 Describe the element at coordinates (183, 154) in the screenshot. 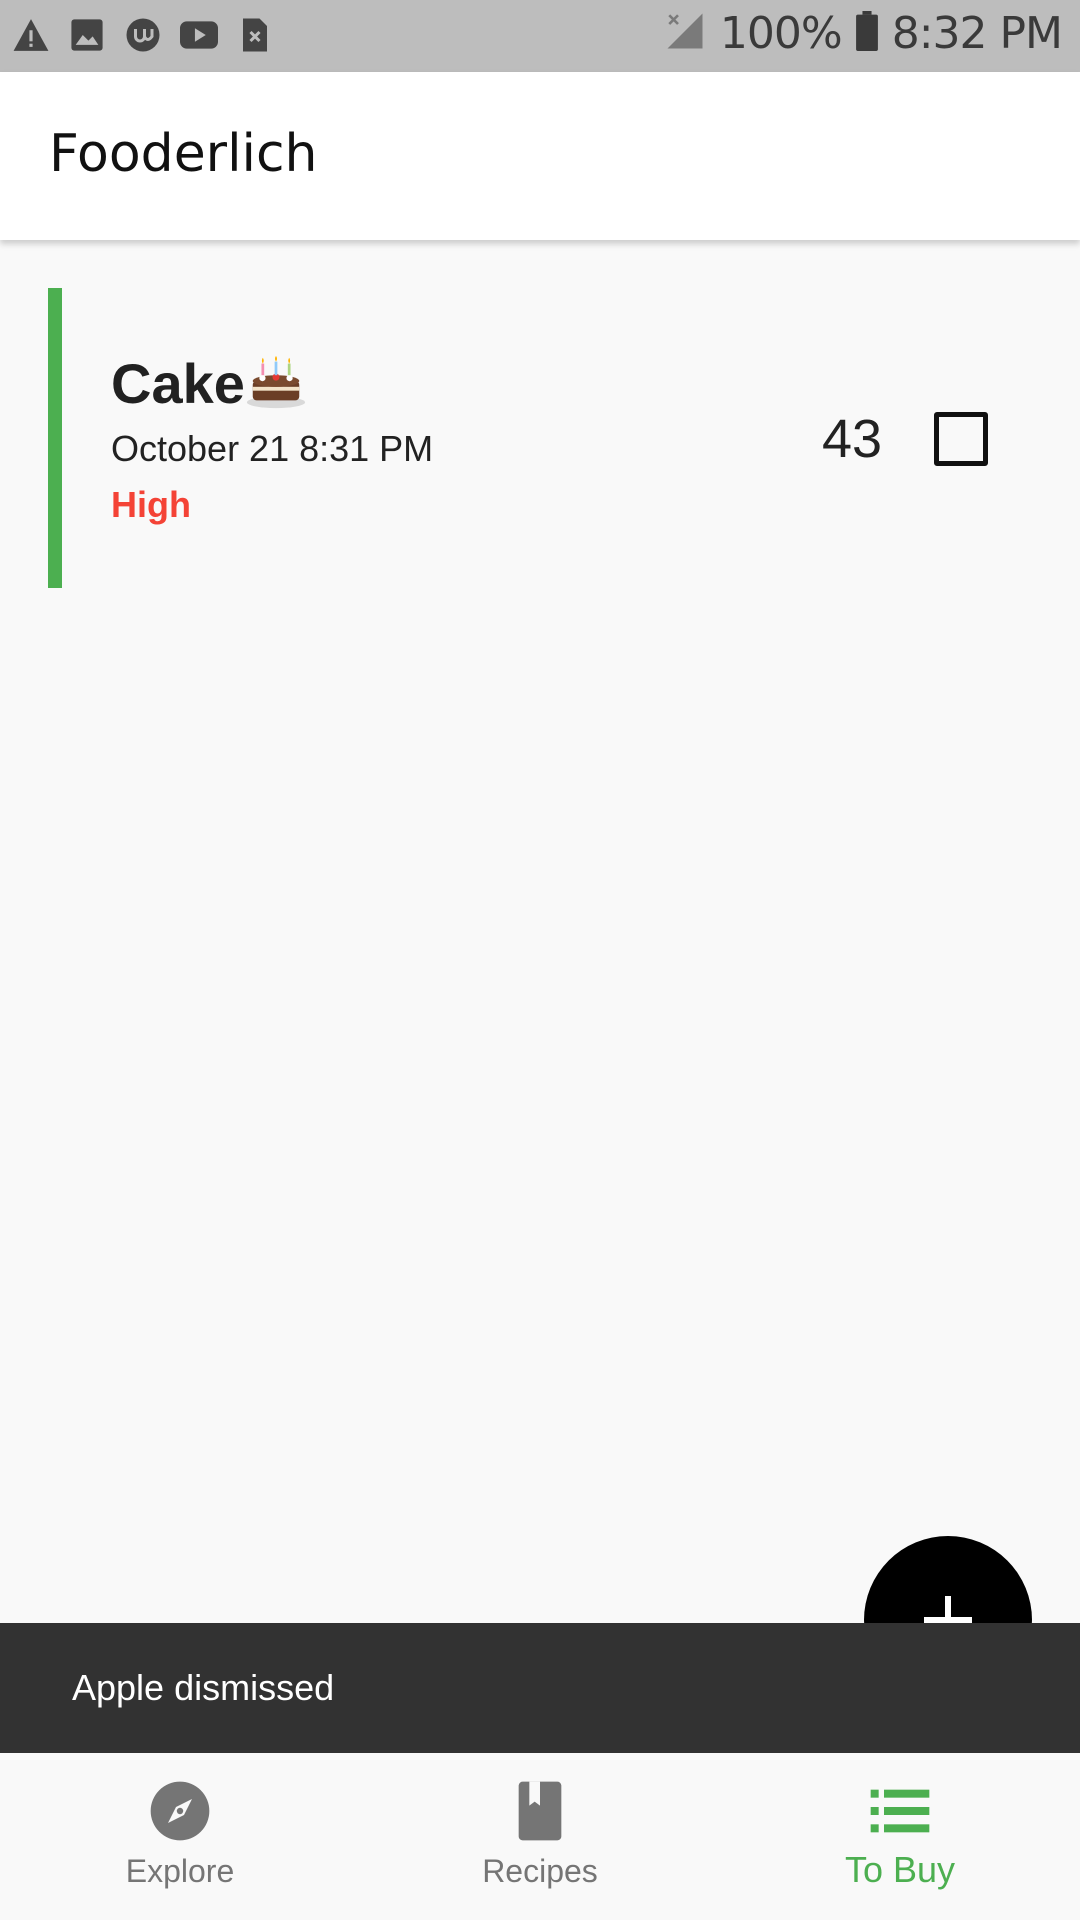

I see `page-title: Fooderlich` at that location.